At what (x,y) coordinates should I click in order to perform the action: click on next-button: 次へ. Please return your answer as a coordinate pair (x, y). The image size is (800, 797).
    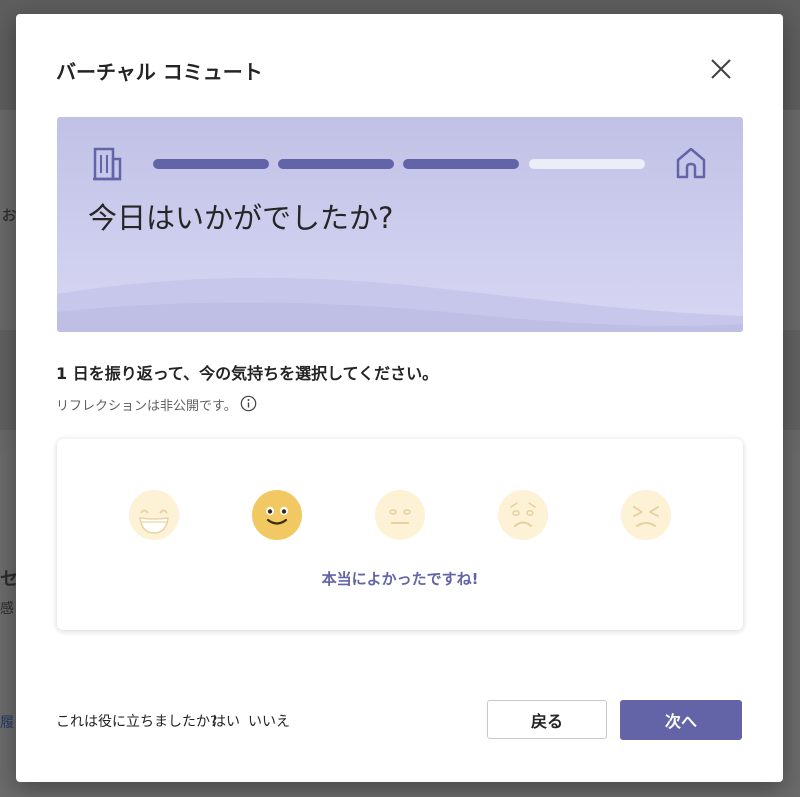
    Looking at the image, I should click on (681, 720).